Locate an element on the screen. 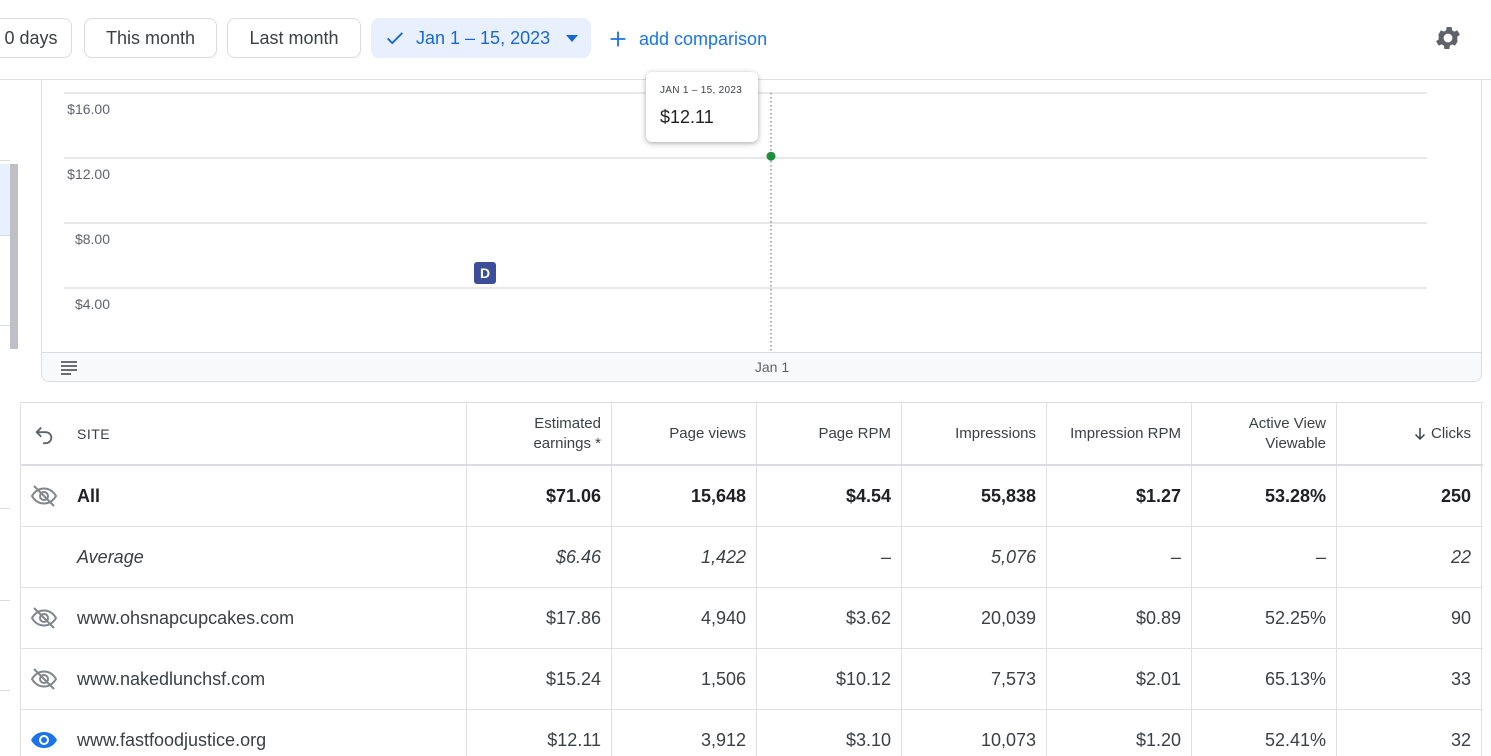 This screenshot has height=756, width=1491. site-name: Average is located at coordinates (267, 557).